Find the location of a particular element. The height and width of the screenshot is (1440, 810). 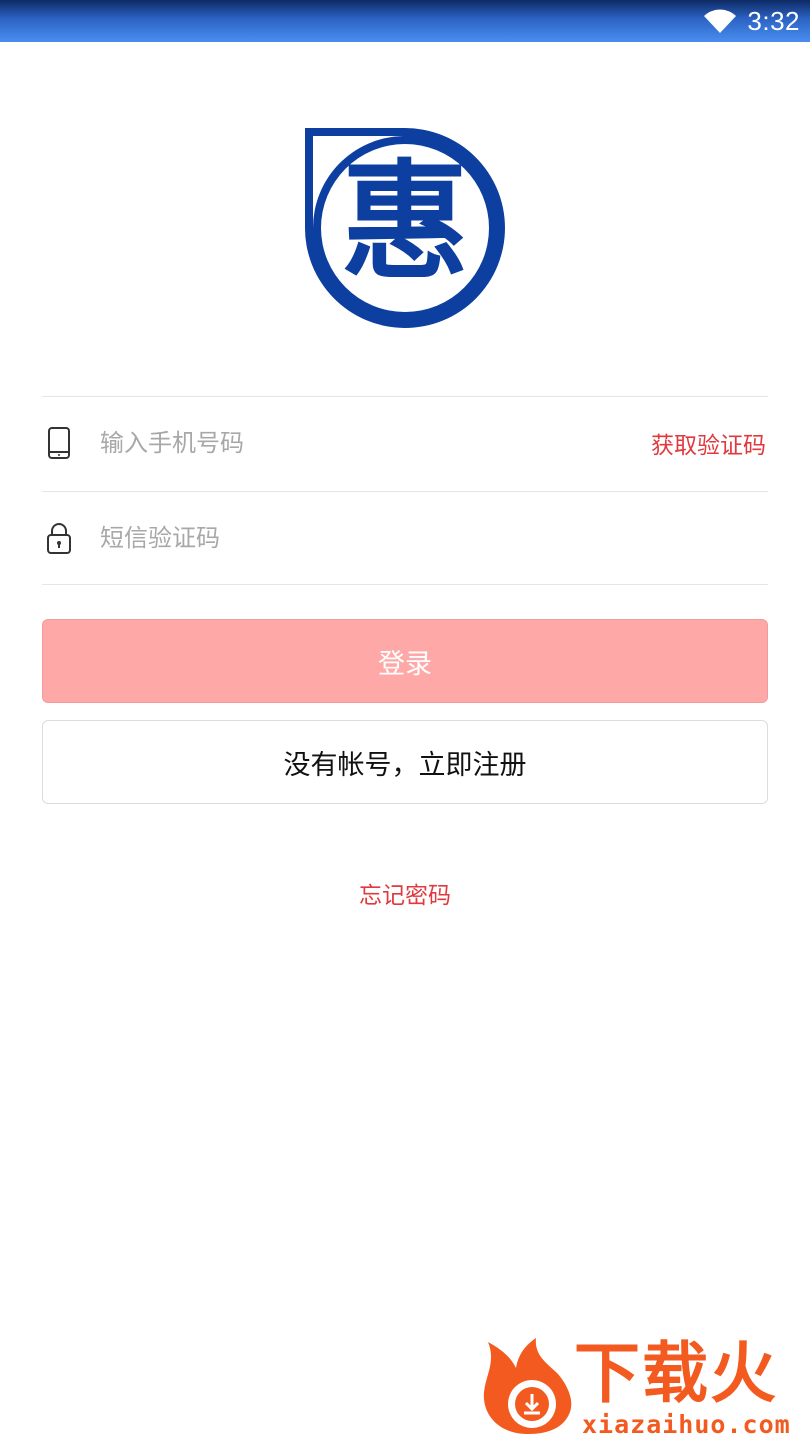

watermark: 下载火 xiazaihuo.com is located at coordinates (641, 1386).